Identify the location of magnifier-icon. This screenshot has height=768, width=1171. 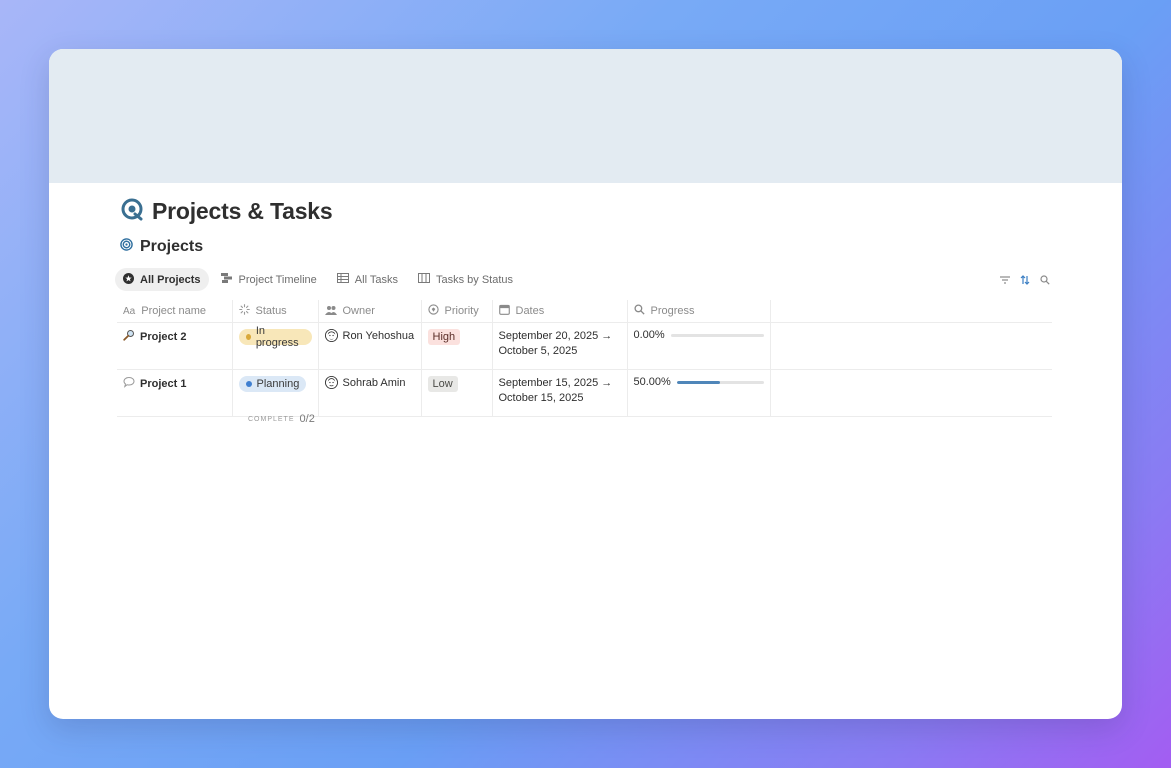
(129, 336).